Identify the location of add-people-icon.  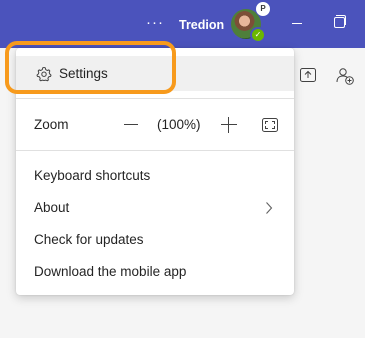
(345, 76).